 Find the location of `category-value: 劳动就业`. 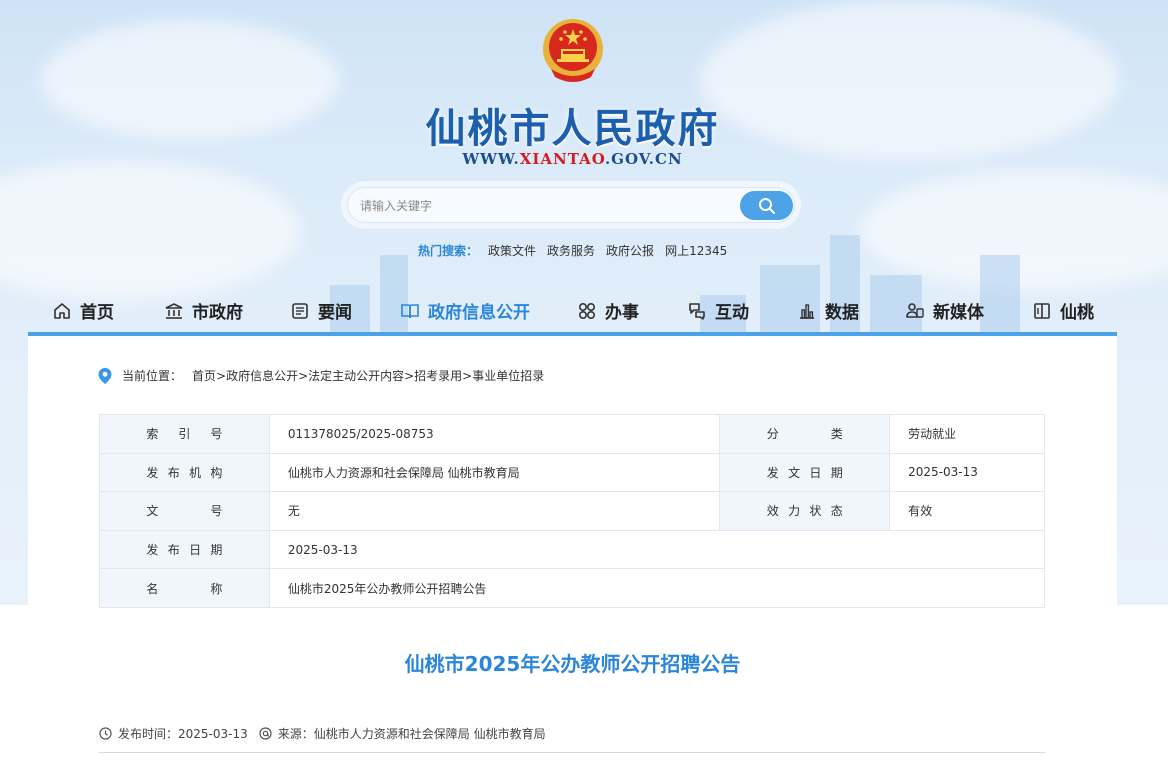

category-value: 劳动就业 is located at coordinates (967, 434).